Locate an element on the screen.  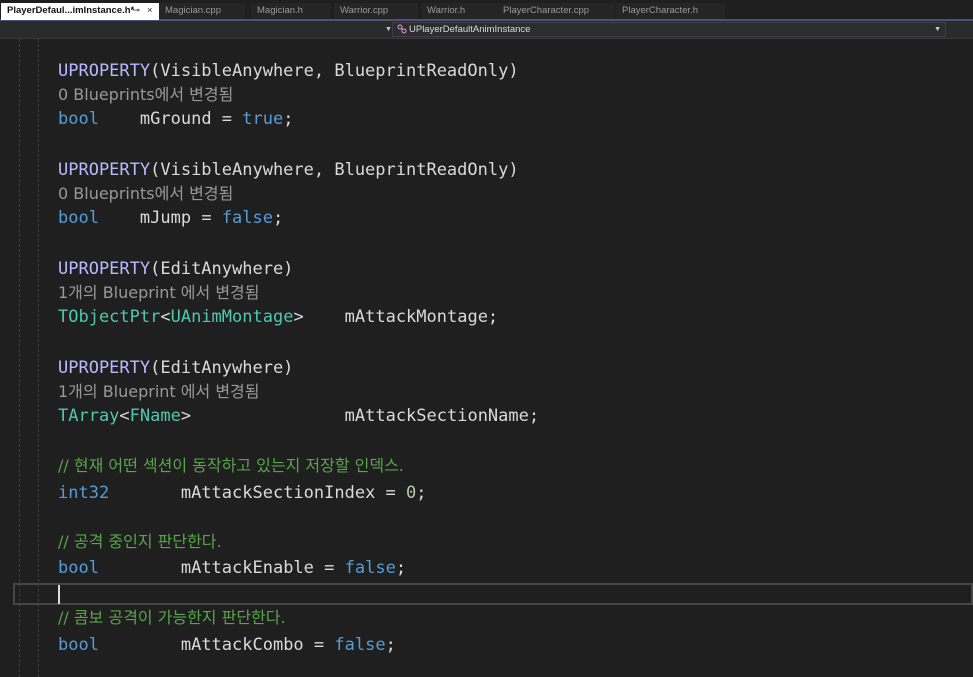
code-comment: // 콤보 공격이 가능한지 판단한다. is located at coordinates (172, 617).